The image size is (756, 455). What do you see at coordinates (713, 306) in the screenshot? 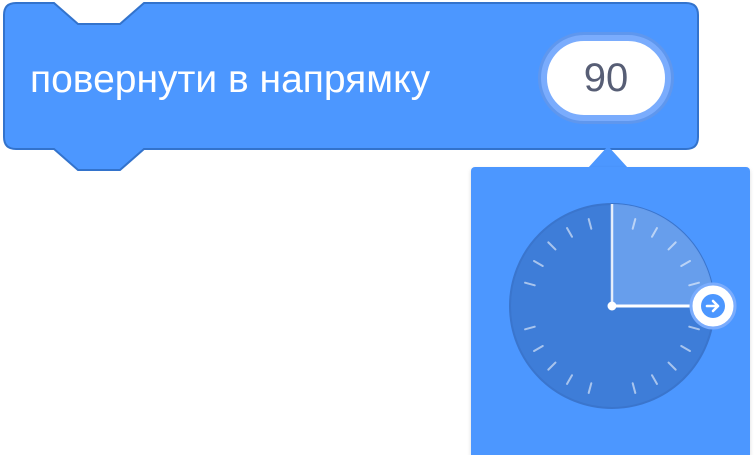
I see `arrow-right-icon` at bounding box center [713, 306].